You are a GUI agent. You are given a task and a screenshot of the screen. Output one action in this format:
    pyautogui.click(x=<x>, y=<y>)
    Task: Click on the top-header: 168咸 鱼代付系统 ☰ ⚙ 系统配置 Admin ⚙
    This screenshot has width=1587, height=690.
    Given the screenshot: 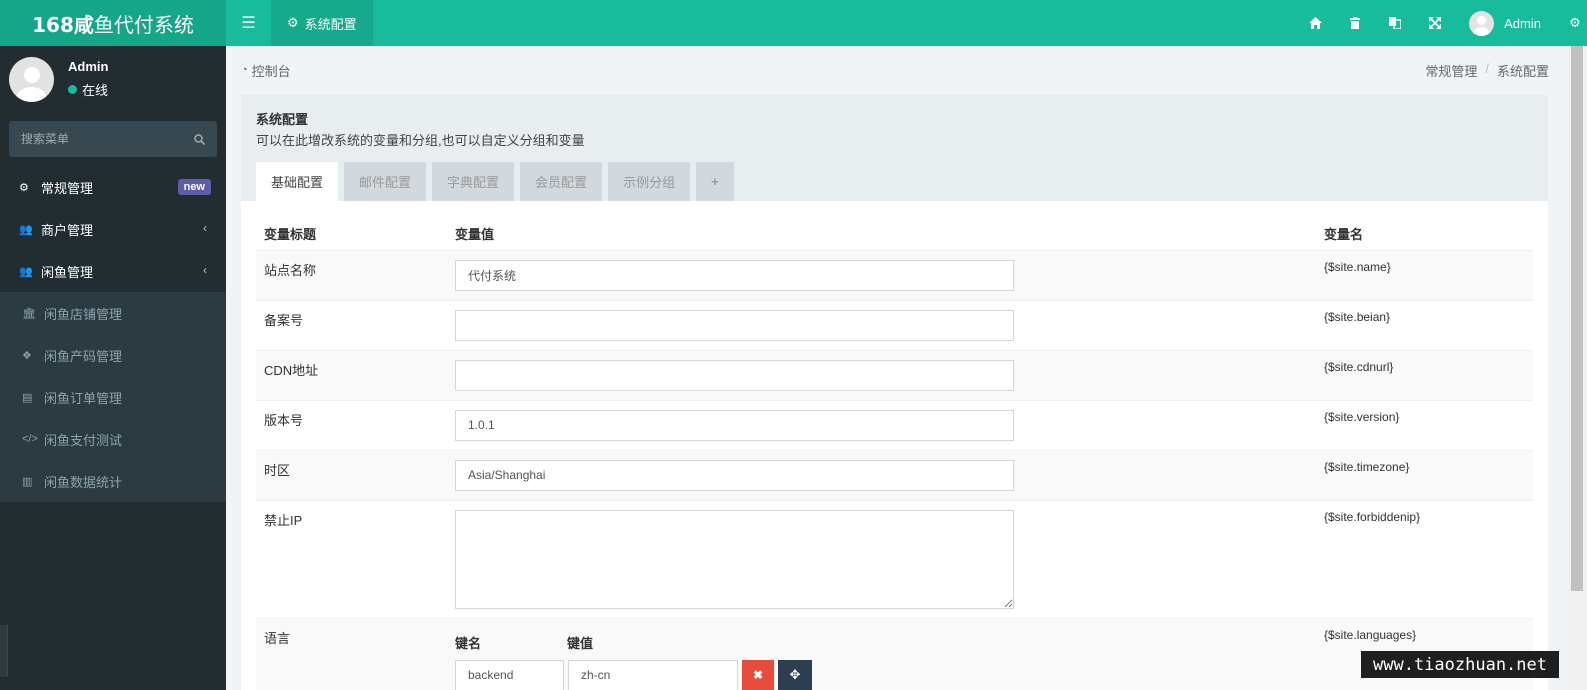 What is the action you would take?
    pyautogui.click(x=793, y=23)
    